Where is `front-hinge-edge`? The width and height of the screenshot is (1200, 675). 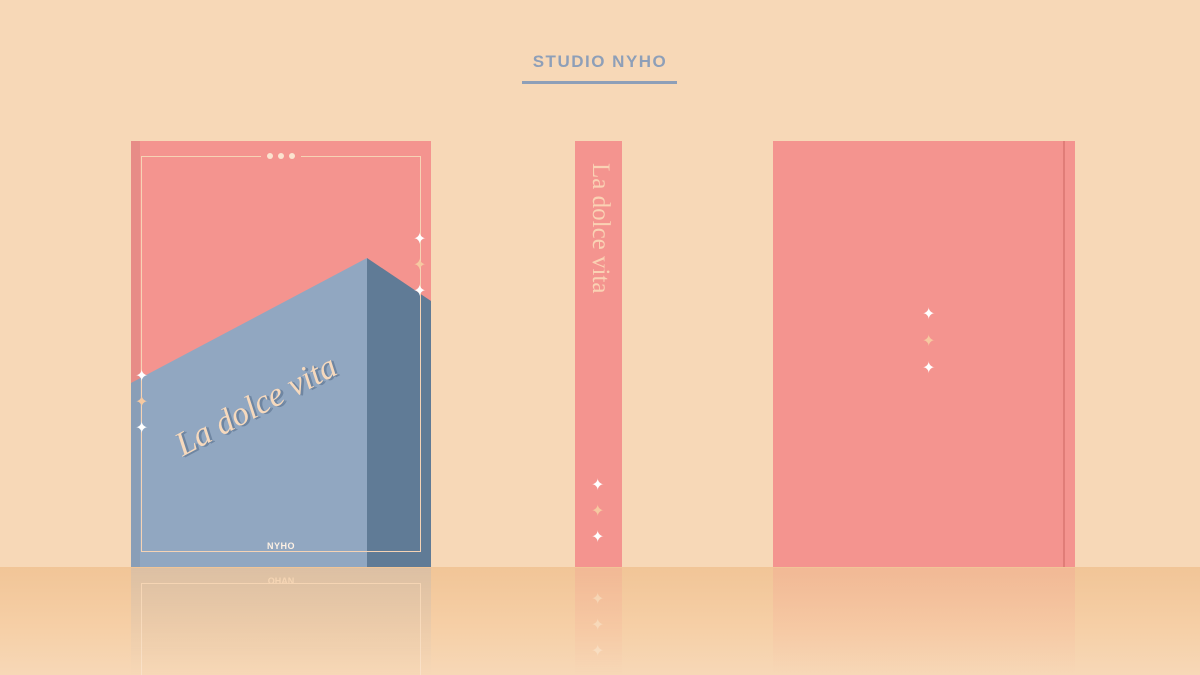 front-hinge-edge is located at coordinates (135, 354).